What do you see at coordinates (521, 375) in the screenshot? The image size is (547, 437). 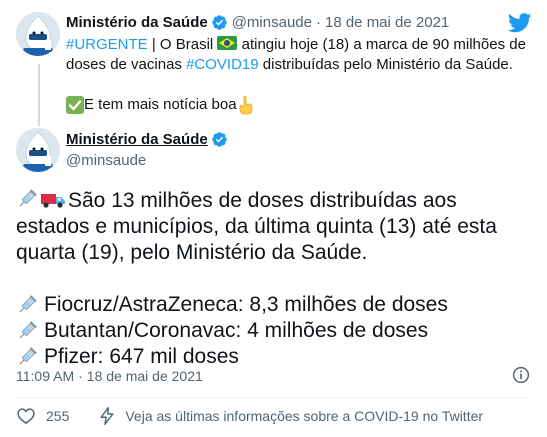 I see `info-icon` at bounding box center [521, 375].